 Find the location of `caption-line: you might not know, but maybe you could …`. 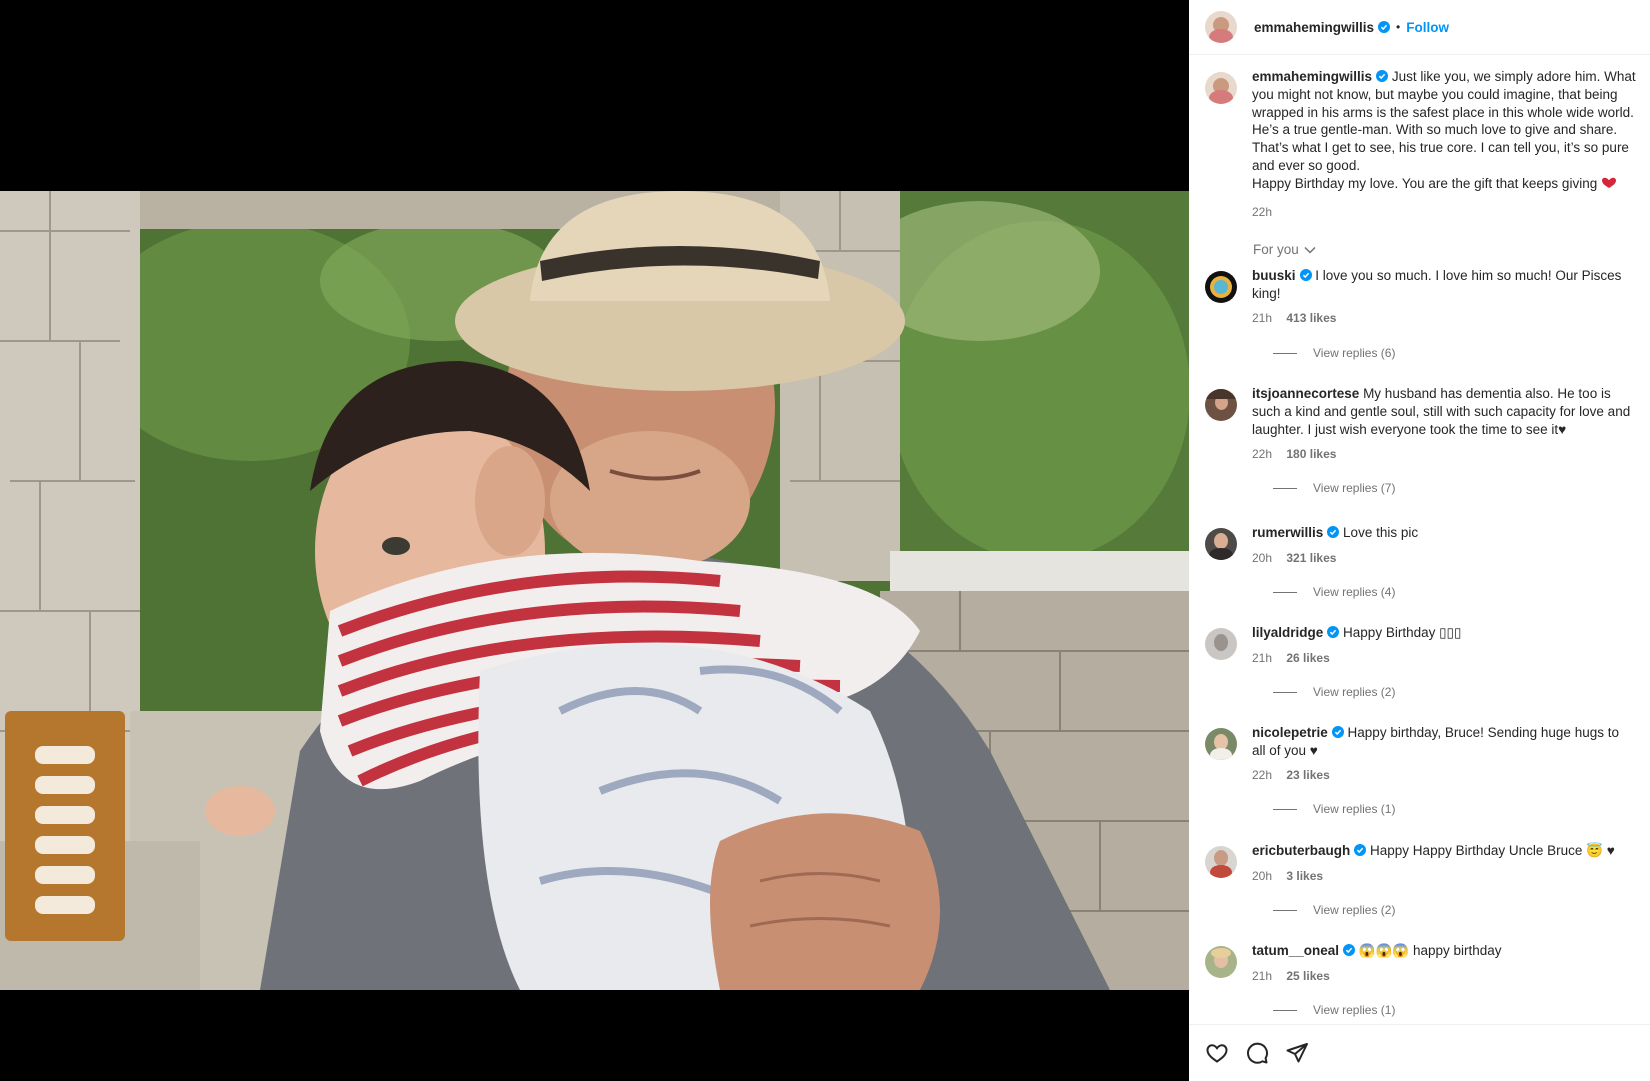

caption-line: you might not know, but maybe you could … is located at coordinates (1435, 94).